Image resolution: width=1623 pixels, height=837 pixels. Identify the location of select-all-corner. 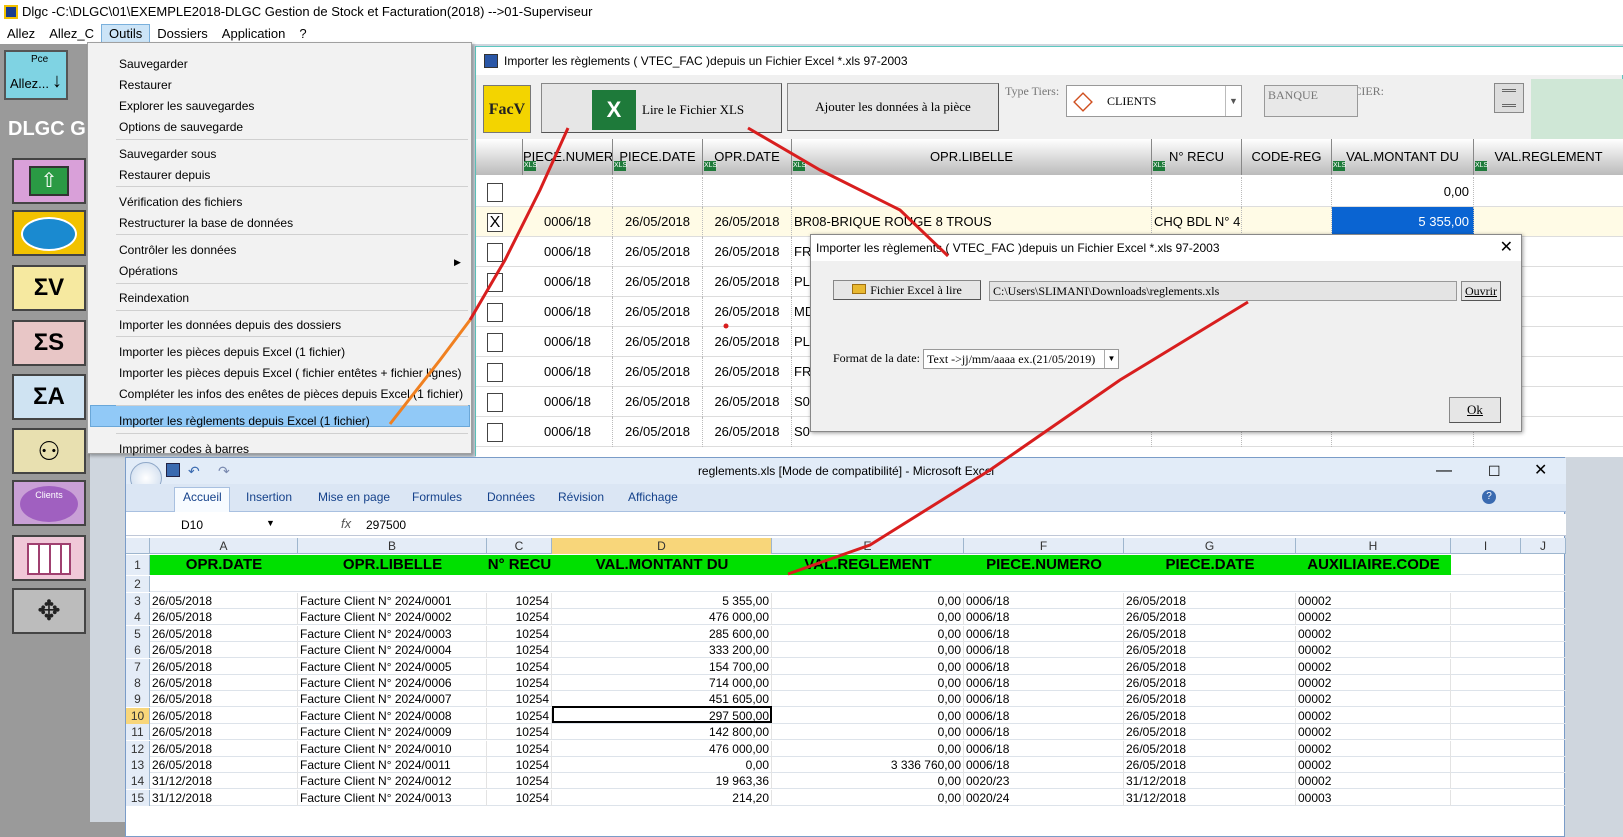
(138, 546).